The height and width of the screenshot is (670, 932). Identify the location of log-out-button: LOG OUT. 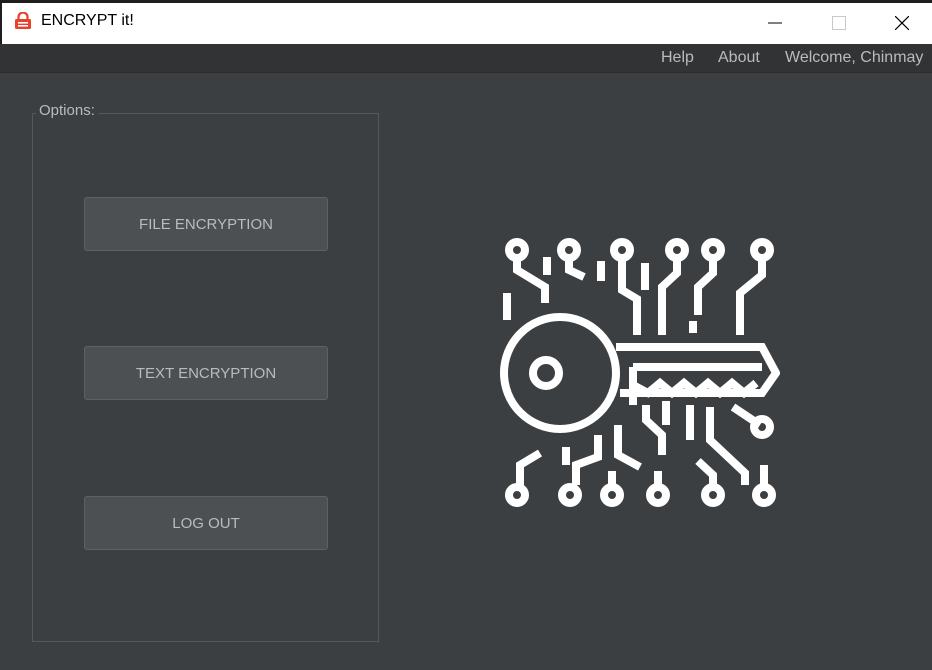
(206, 523).